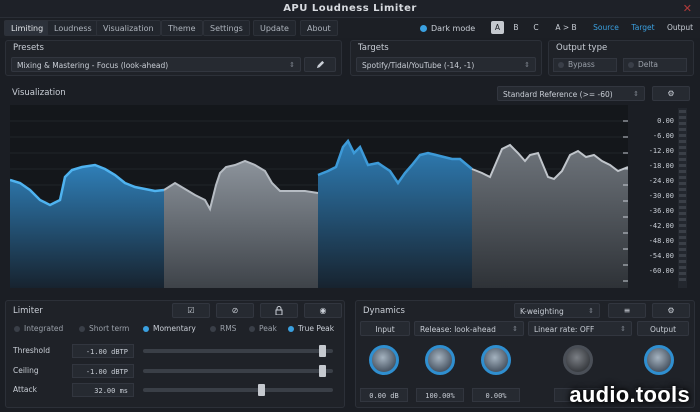 The height and width of the screenshot is (412, 700). What do you see at coordinates (629, 394) in the screenshot?
I see `watermark-logo: audio.tools` at bounding box center [629, 394].